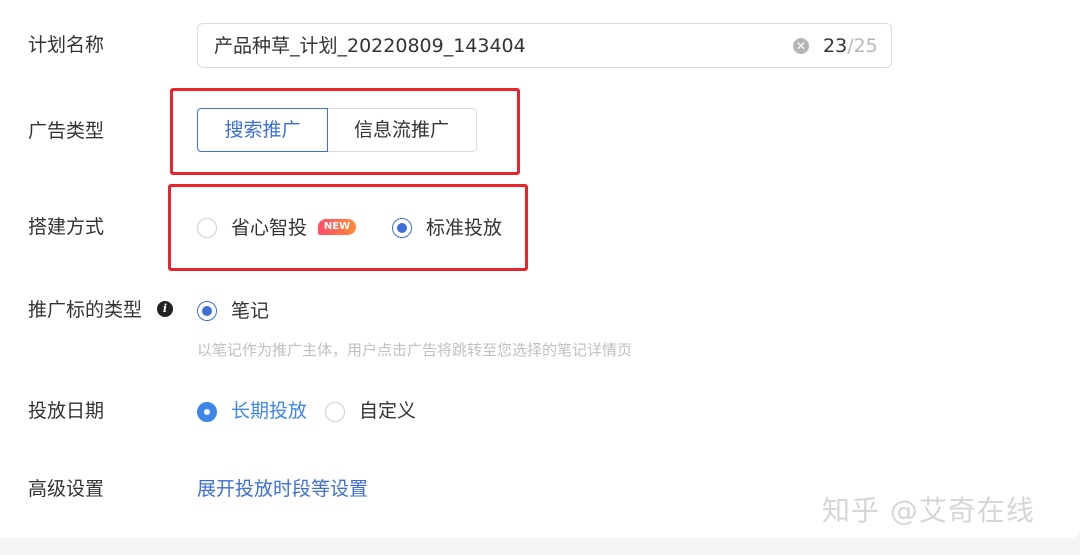 This screenshot has width=1080, height=555. Describe the element at coordinates (544, 45) in the screenshot. I see `plan-name-input: 产品种草_计划_20220809_143404 ✕ 23/25` at that location.